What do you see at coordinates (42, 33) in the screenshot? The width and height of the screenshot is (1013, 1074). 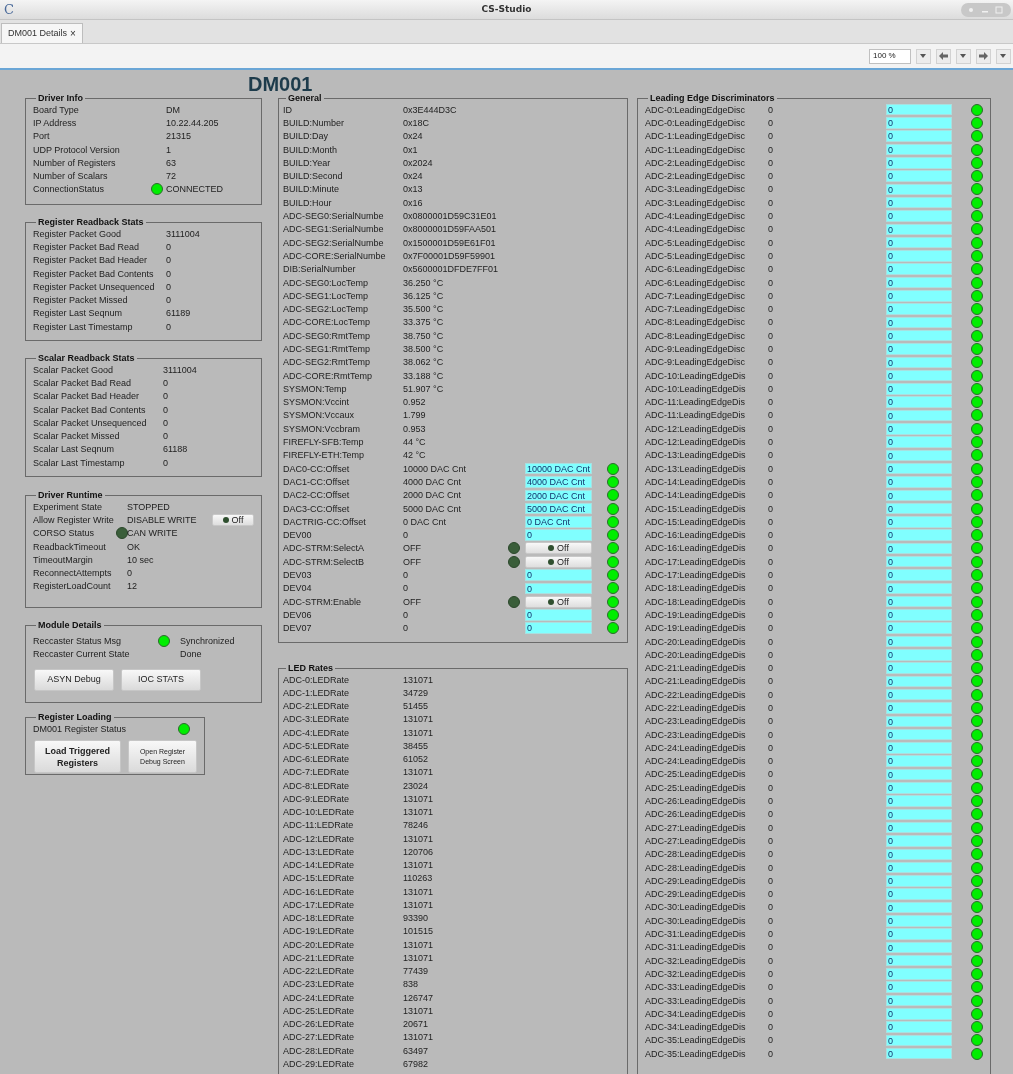 I see `tab: DM001 Details ×` at bounding box center [42, 33].